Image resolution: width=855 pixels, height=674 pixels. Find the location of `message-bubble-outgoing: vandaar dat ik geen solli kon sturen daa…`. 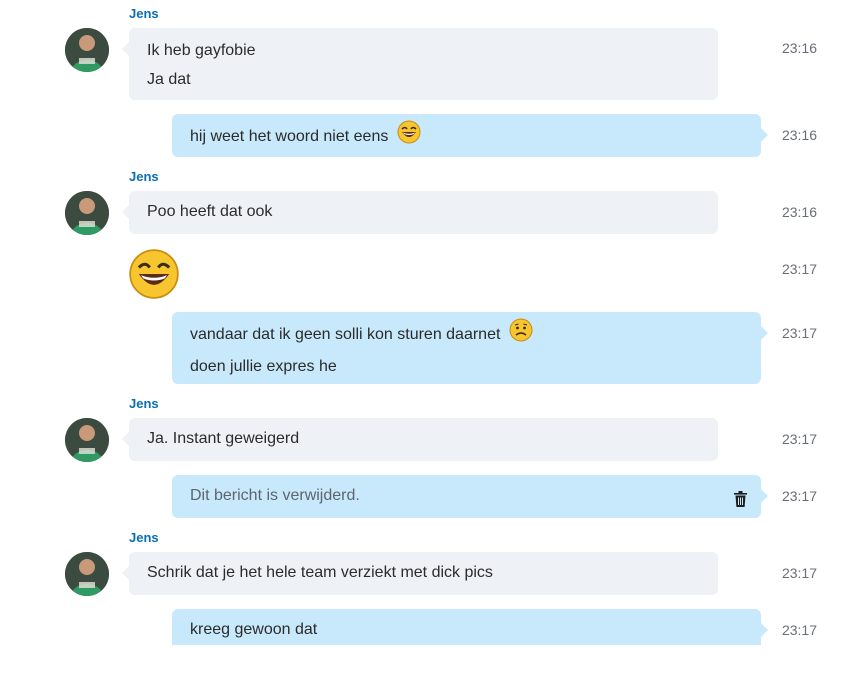

message-bubble-outgoing: vandaar dat ik geen solli kon sturen daa… is located at coordinates (470, 348).